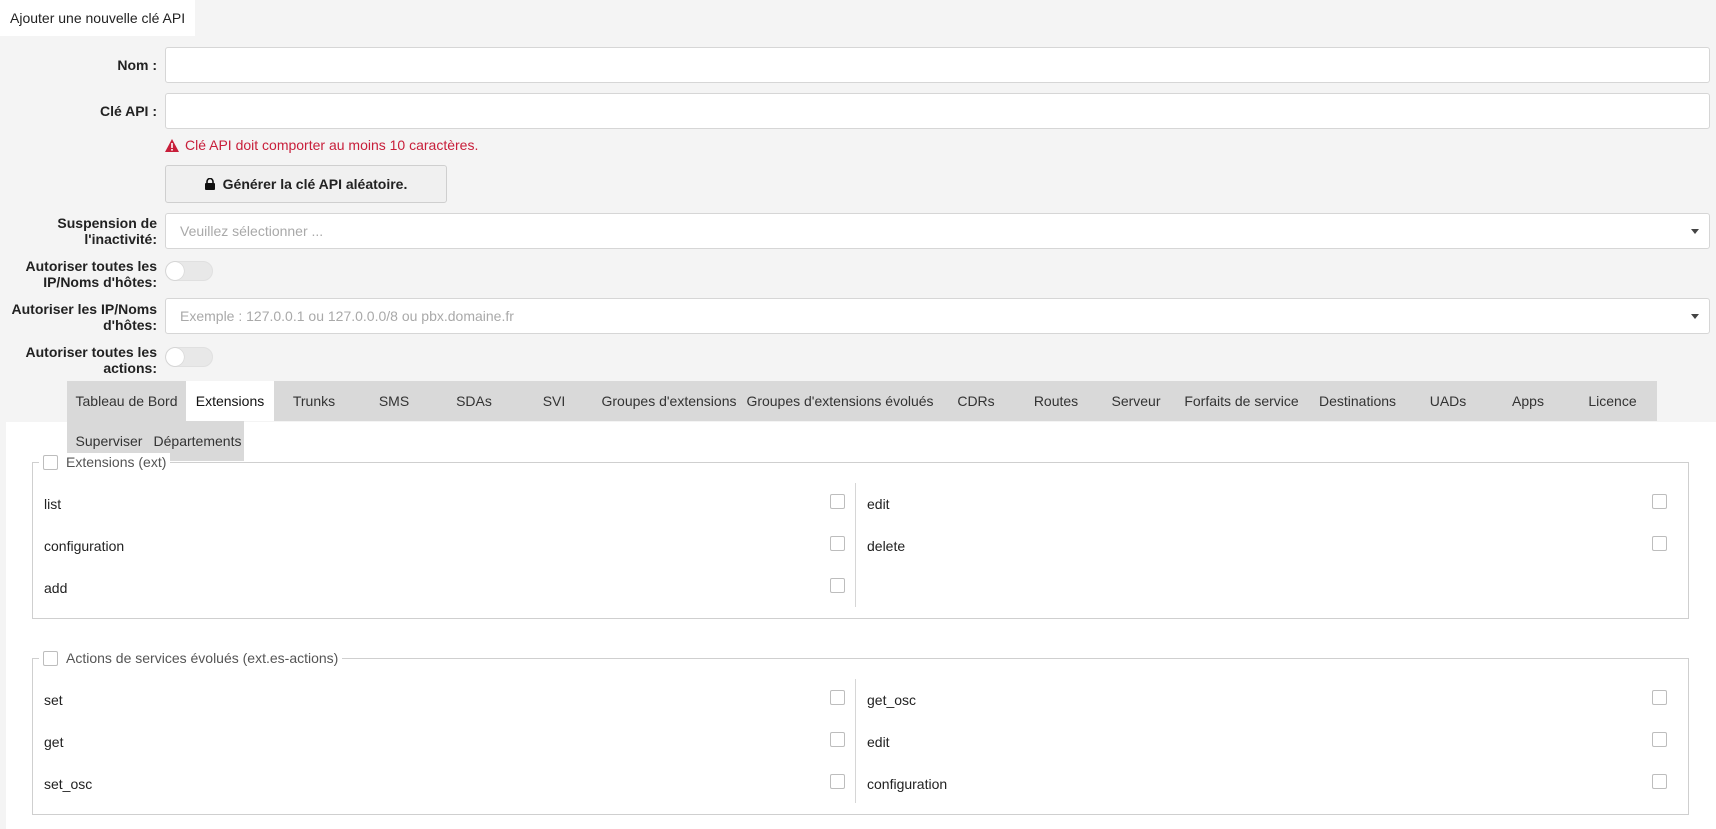  What do you see at coordinates (1528, 401) in the screenshot?
I see `tab-apps: Apps` at bounding box center [1528, 401].